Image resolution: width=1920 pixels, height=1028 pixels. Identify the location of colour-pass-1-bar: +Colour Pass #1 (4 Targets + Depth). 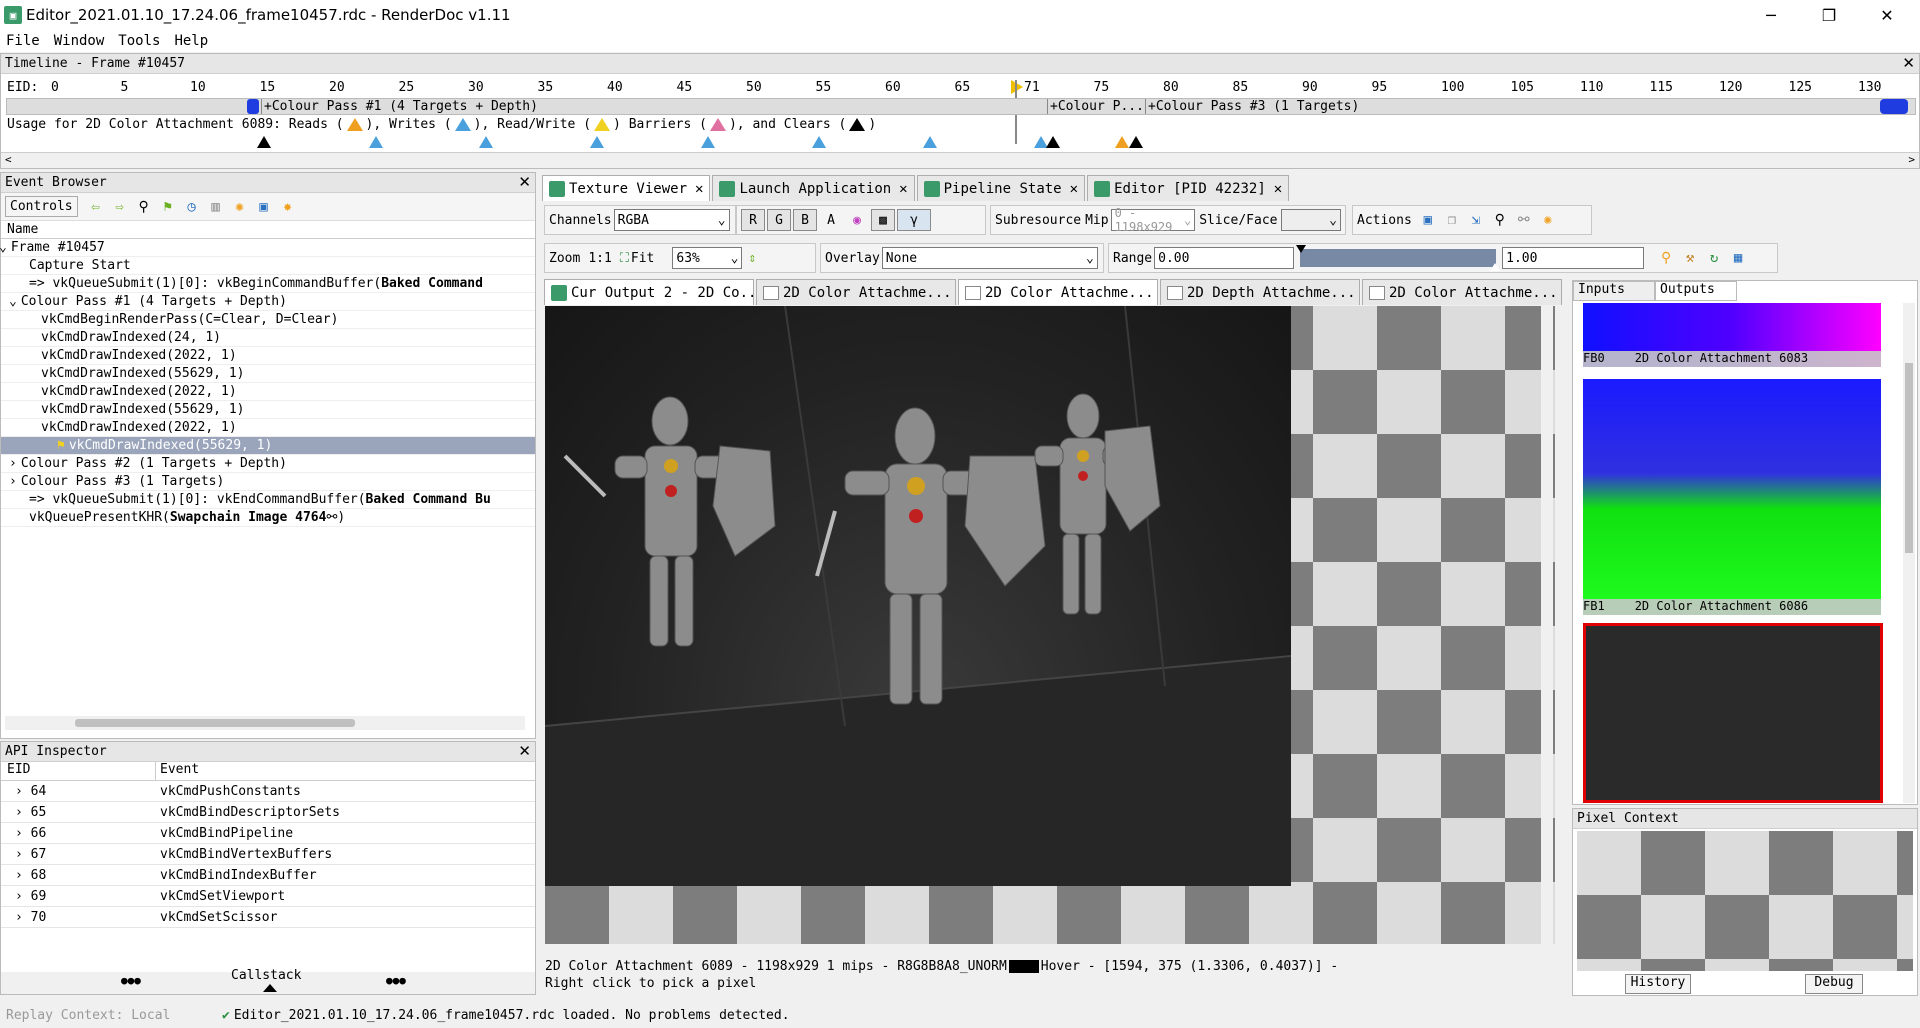
(654, 106).